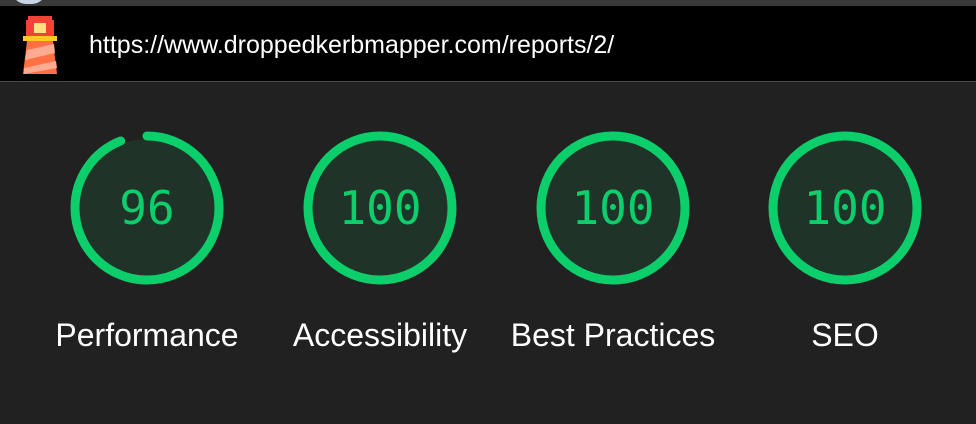 The image size is (976, 424). I want to click on best-practices-gauge: 100, so click(613, 208).